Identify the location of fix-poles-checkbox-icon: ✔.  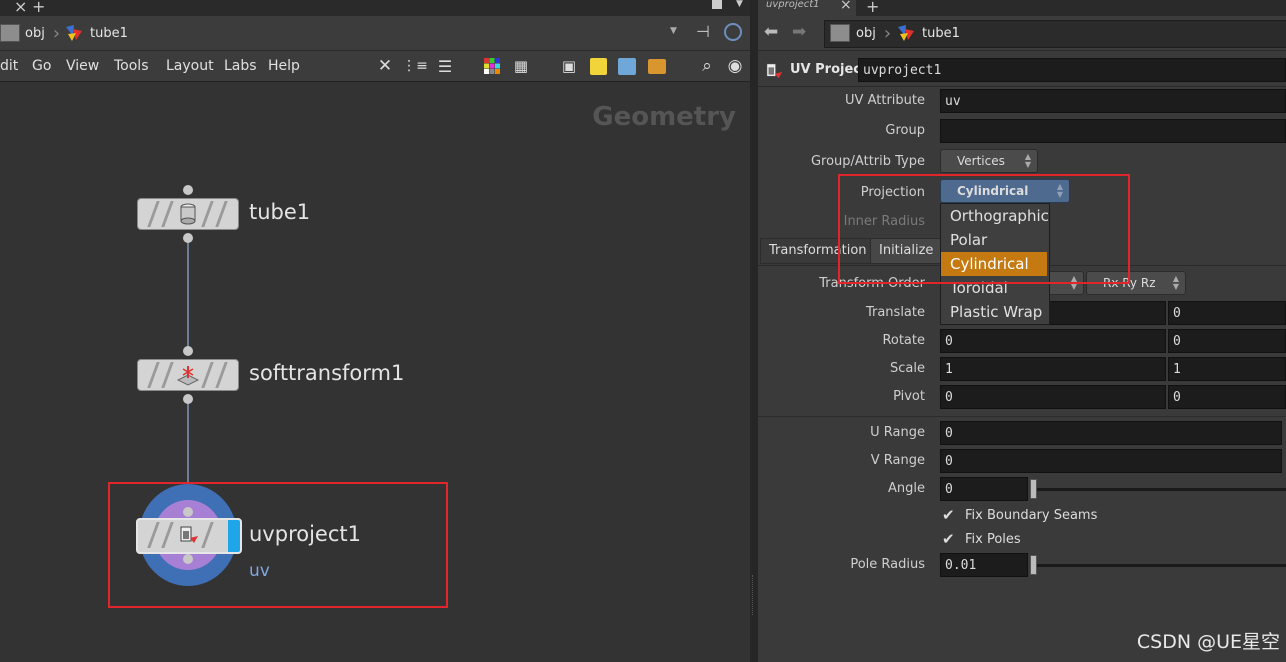
(948, 539).